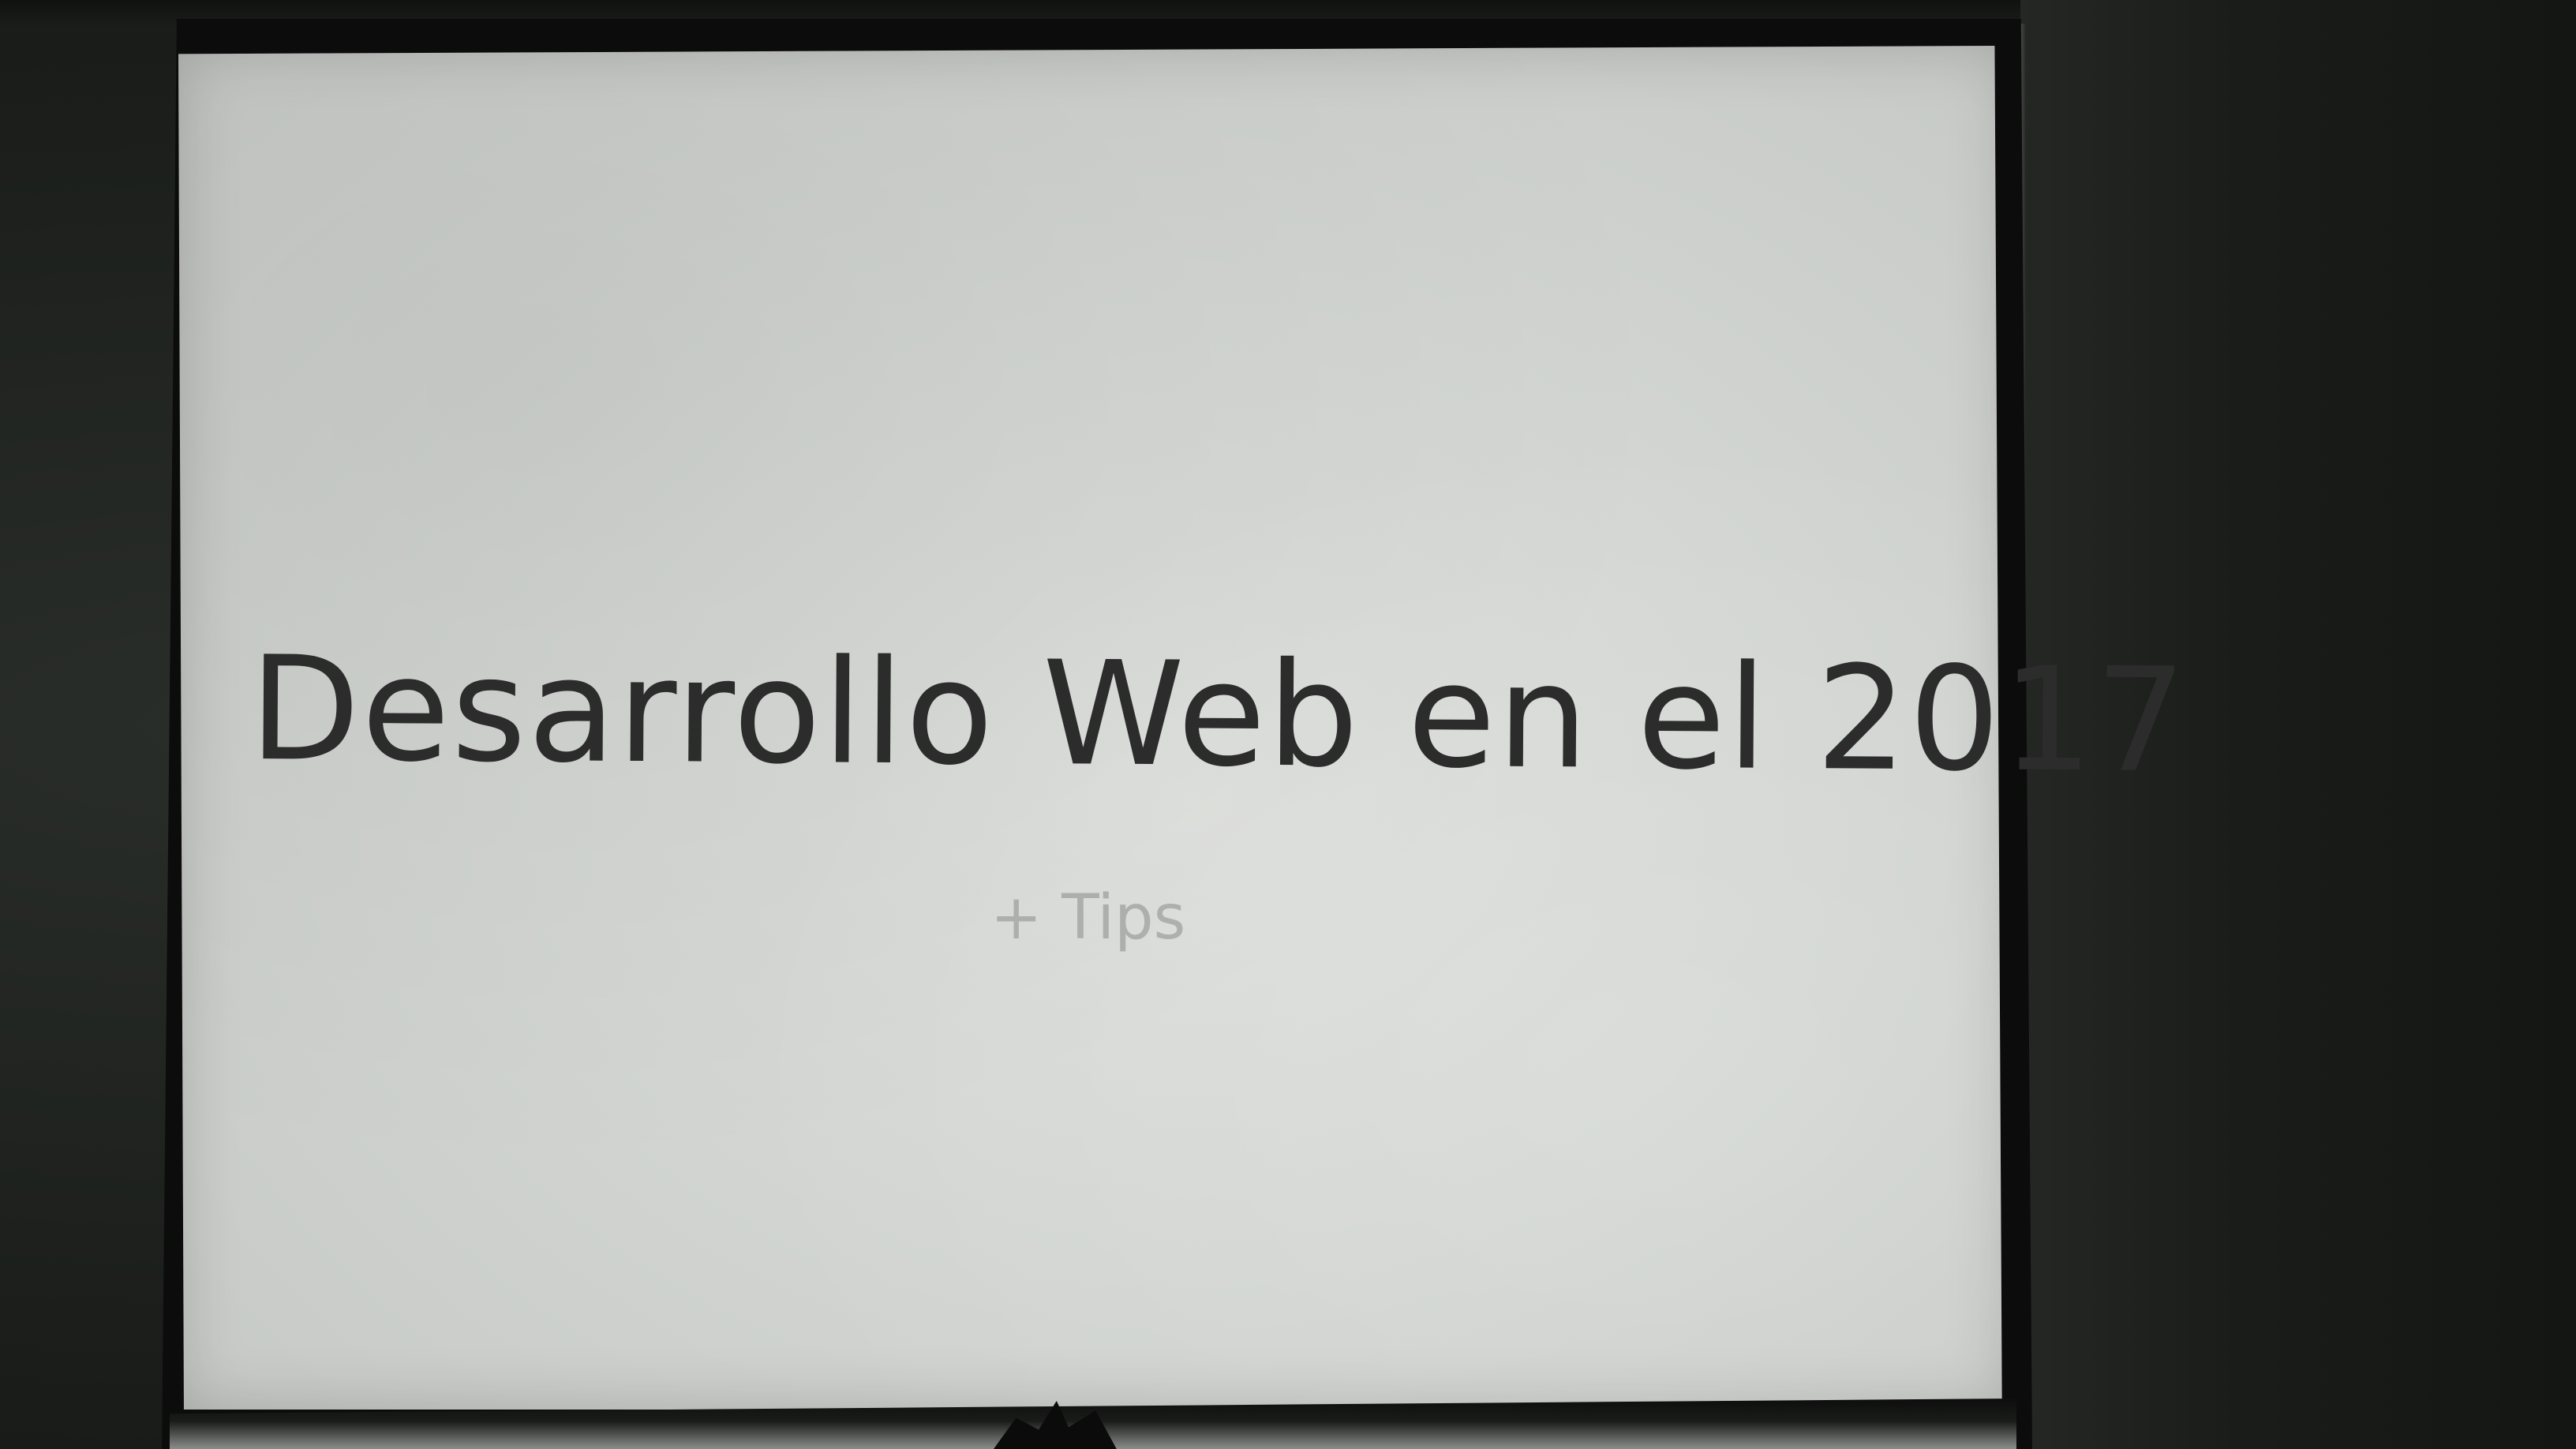  I want to click on slide-title: Desarrollo Web en el 2017, so click(1218, 715).